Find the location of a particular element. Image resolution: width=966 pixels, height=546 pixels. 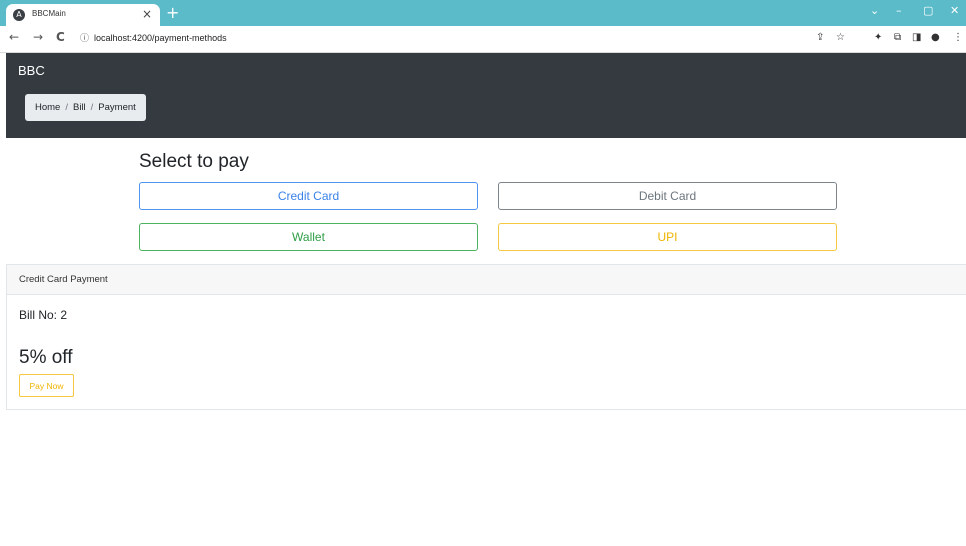

upi-button: UPI is located at coordinates (667, 237).